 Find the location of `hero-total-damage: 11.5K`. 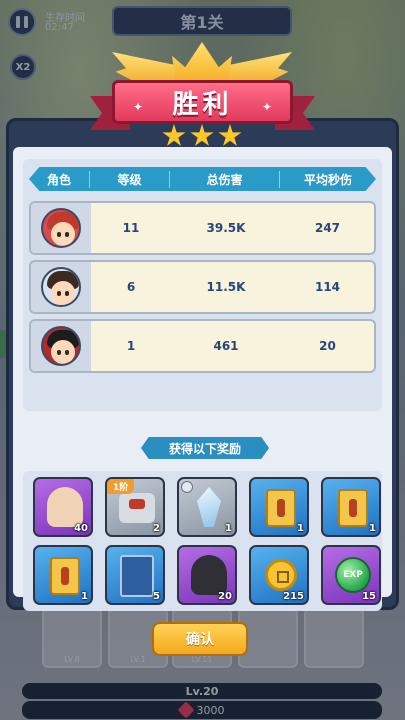

hero-total-damage: 11.5K is located at coordinates (226, 287).